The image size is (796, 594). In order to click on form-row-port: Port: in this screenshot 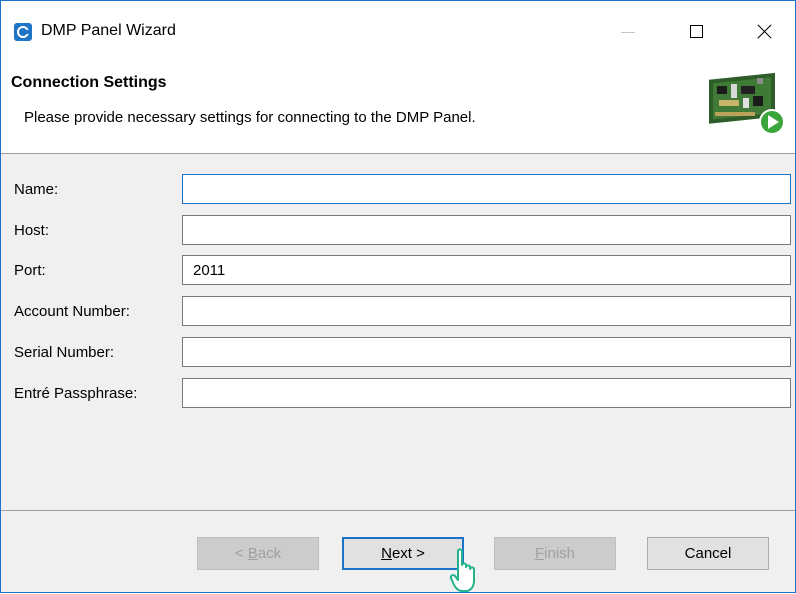, I will do `click(398, 271)`.